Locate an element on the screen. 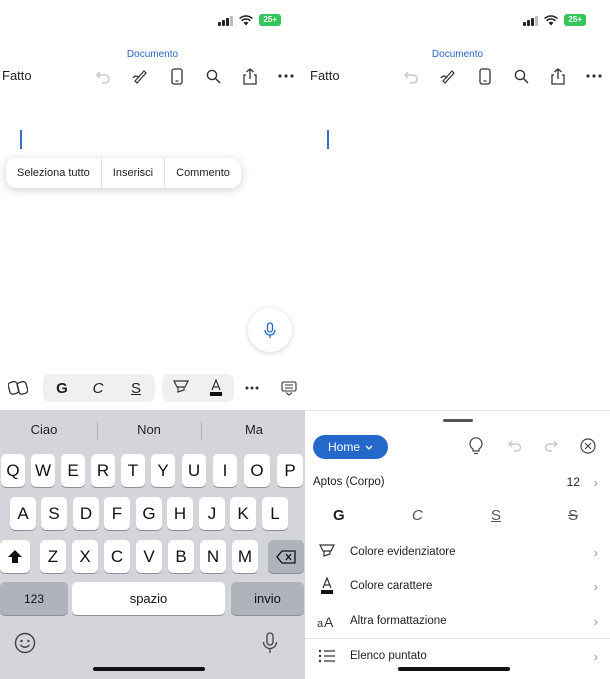 The width and height of the screenshot is (610, 679). battery-indicator: 25+ is located at coordinates (270, 20).